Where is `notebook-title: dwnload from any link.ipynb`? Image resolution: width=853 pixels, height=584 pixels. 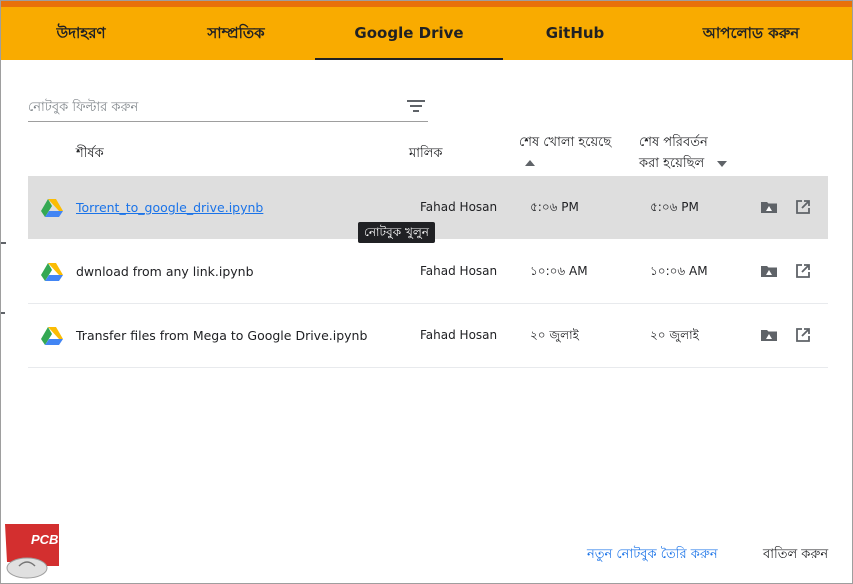 notebook-title: dwnload from any link.ipynb is located at coordinates (165, 271).